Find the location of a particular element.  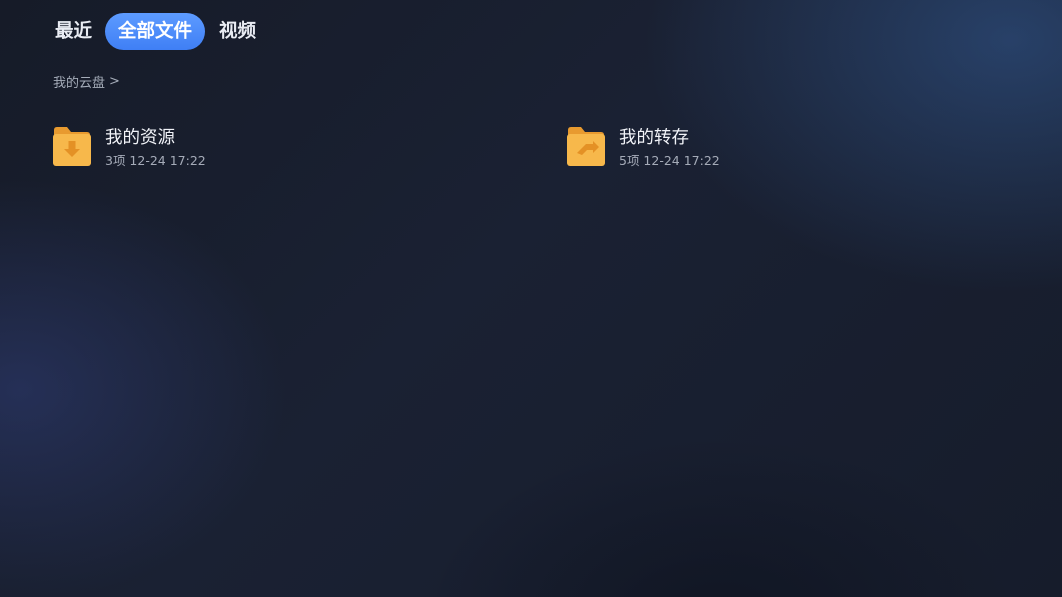

folder-item-my-transfers: 我的转存 5项 12-24 17:22 is located at coordinates (643, 148).